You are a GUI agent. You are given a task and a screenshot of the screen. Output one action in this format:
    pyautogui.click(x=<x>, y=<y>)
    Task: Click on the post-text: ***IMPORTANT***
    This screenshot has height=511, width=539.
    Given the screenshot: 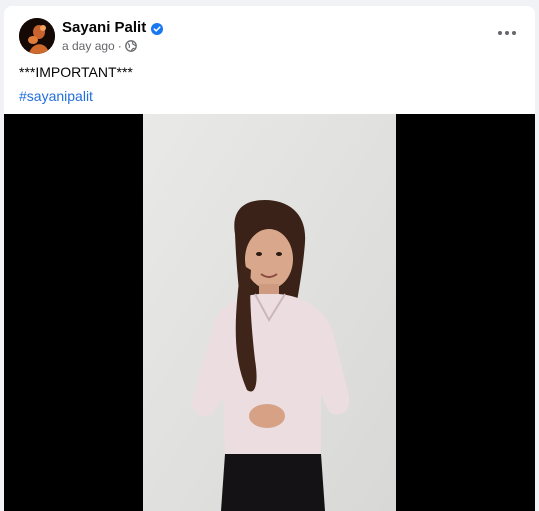 What is the action you would take?
    pyautogui.click(x=76, y=72)
    